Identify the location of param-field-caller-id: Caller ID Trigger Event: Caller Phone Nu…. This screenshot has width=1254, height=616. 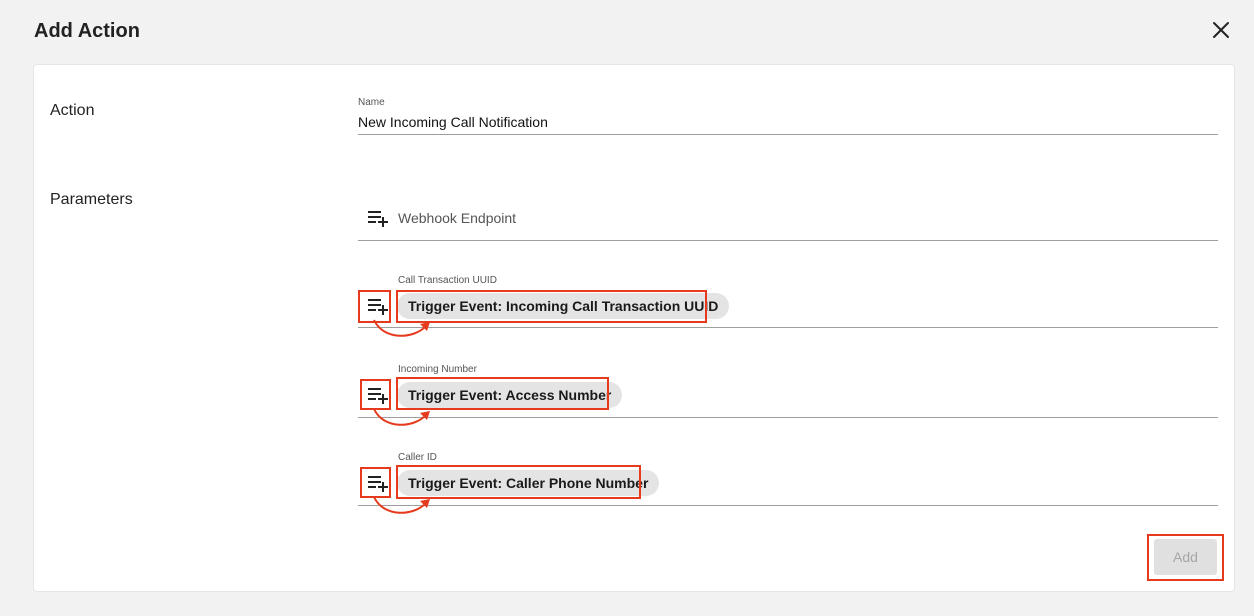
(788, 478).